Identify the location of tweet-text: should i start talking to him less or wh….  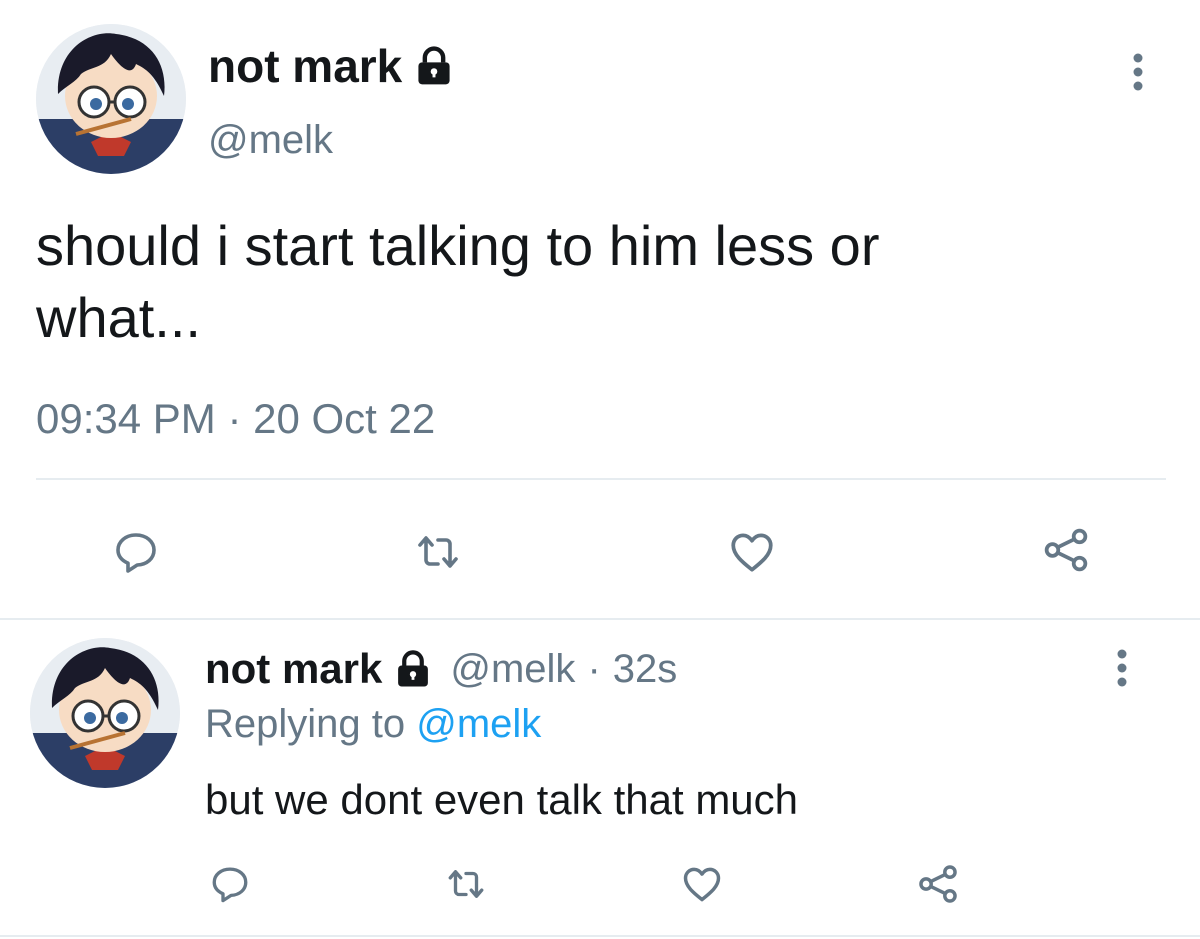
(457, 282).